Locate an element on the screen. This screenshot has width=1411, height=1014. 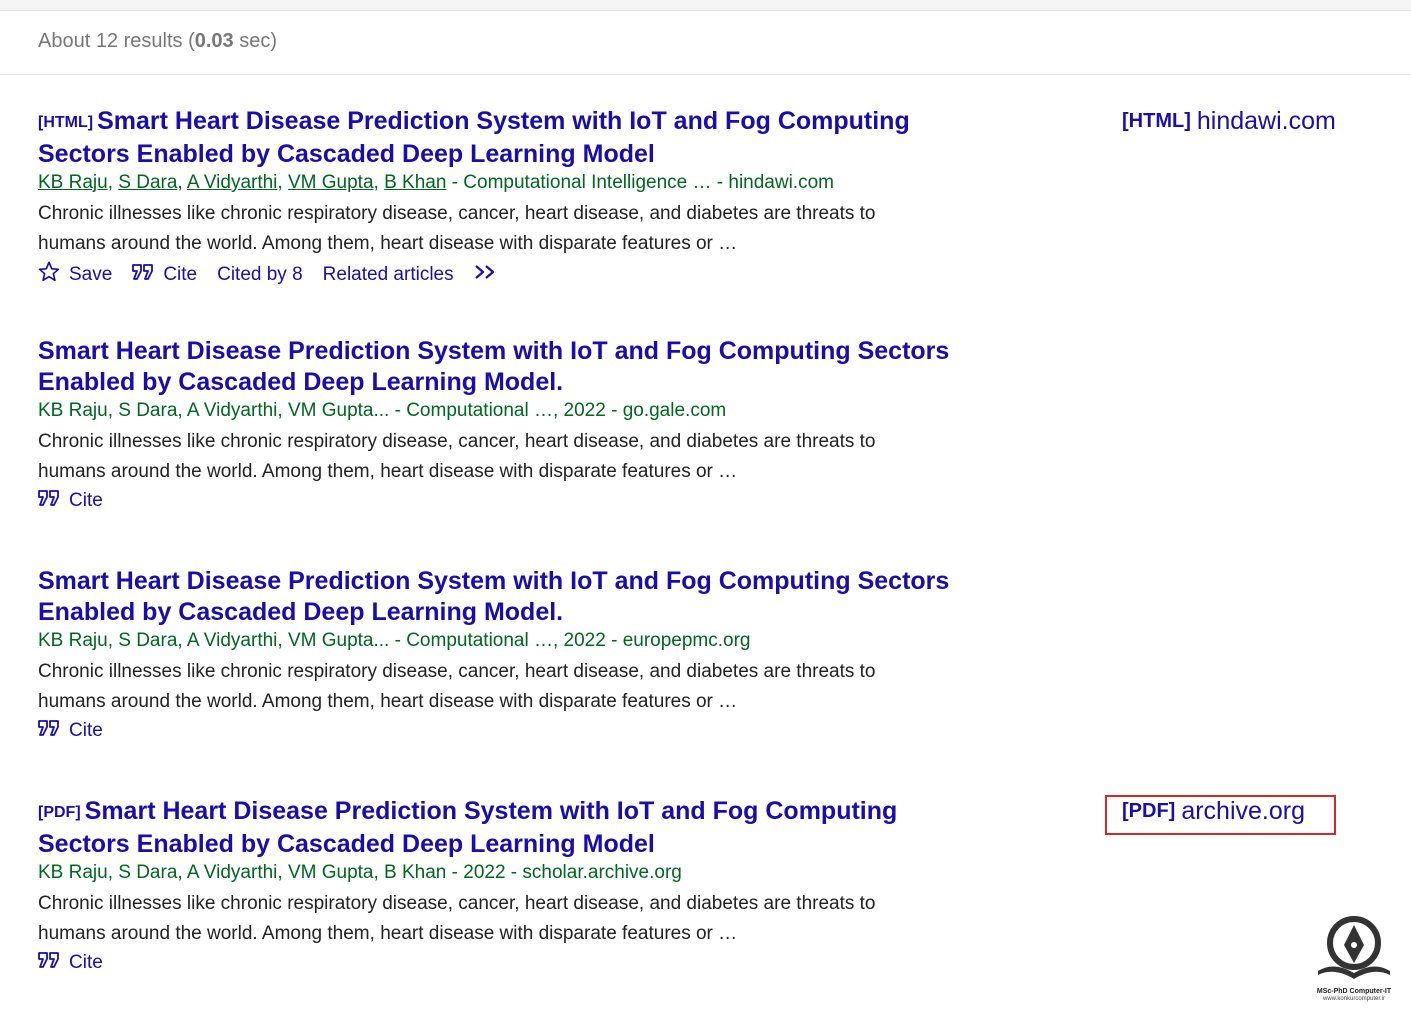
double-chevron-icon is located at coordinates (486, 275).